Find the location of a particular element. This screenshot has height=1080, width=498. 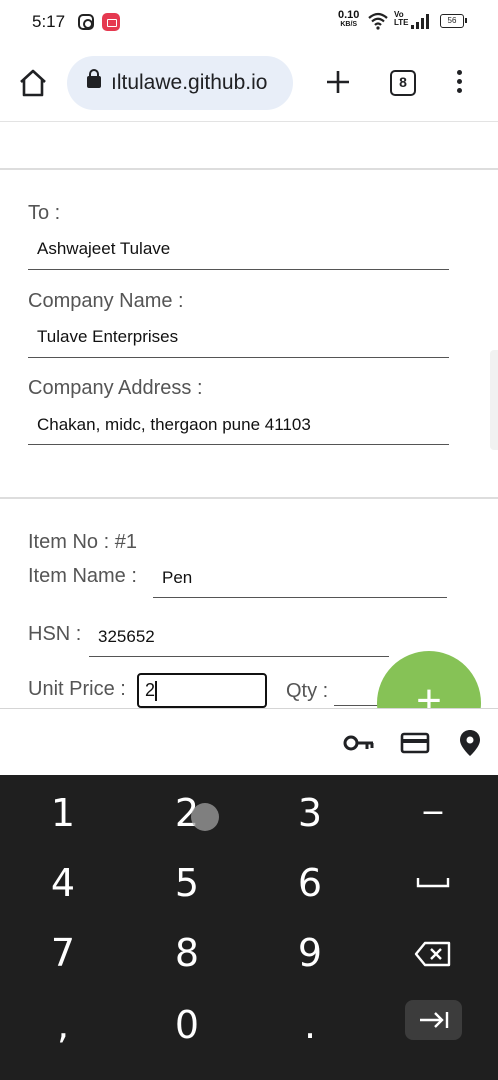

tab-key is located at coordinates (433, 1020).